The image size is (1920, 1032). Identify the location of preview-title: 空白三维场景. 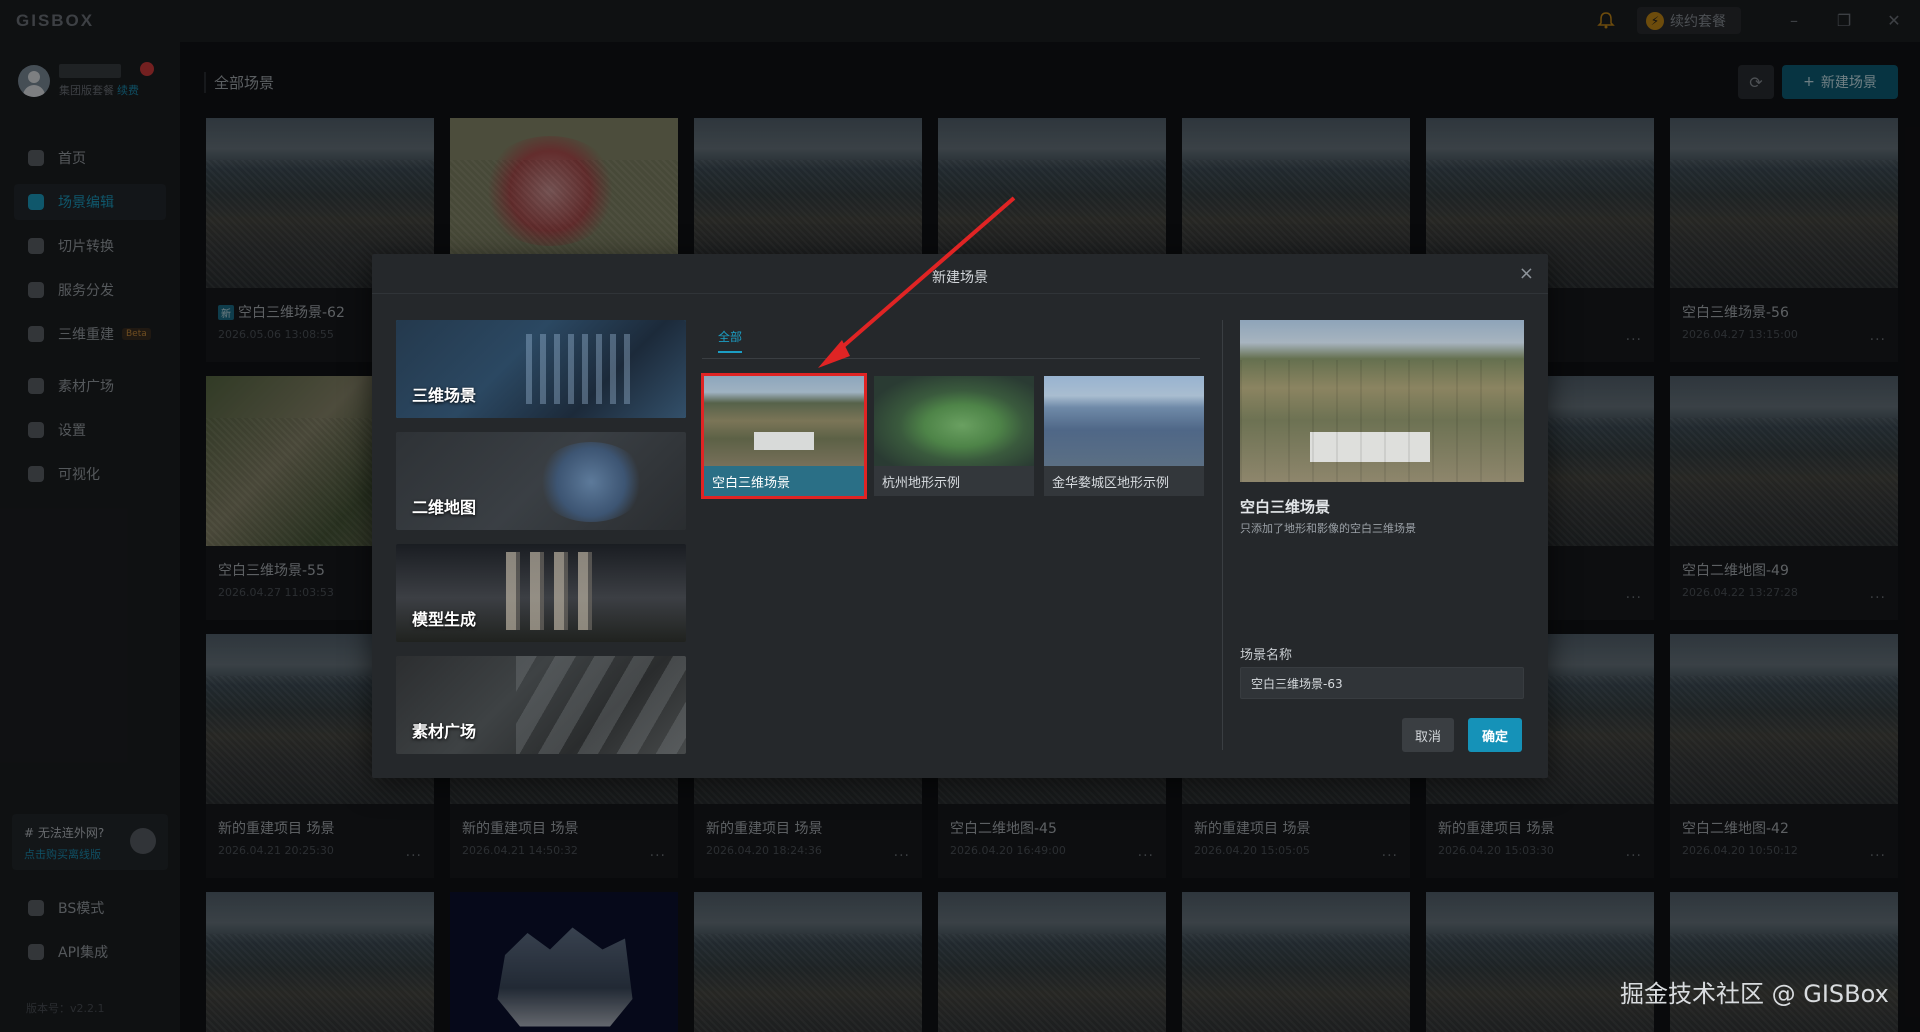
(1285, 507).